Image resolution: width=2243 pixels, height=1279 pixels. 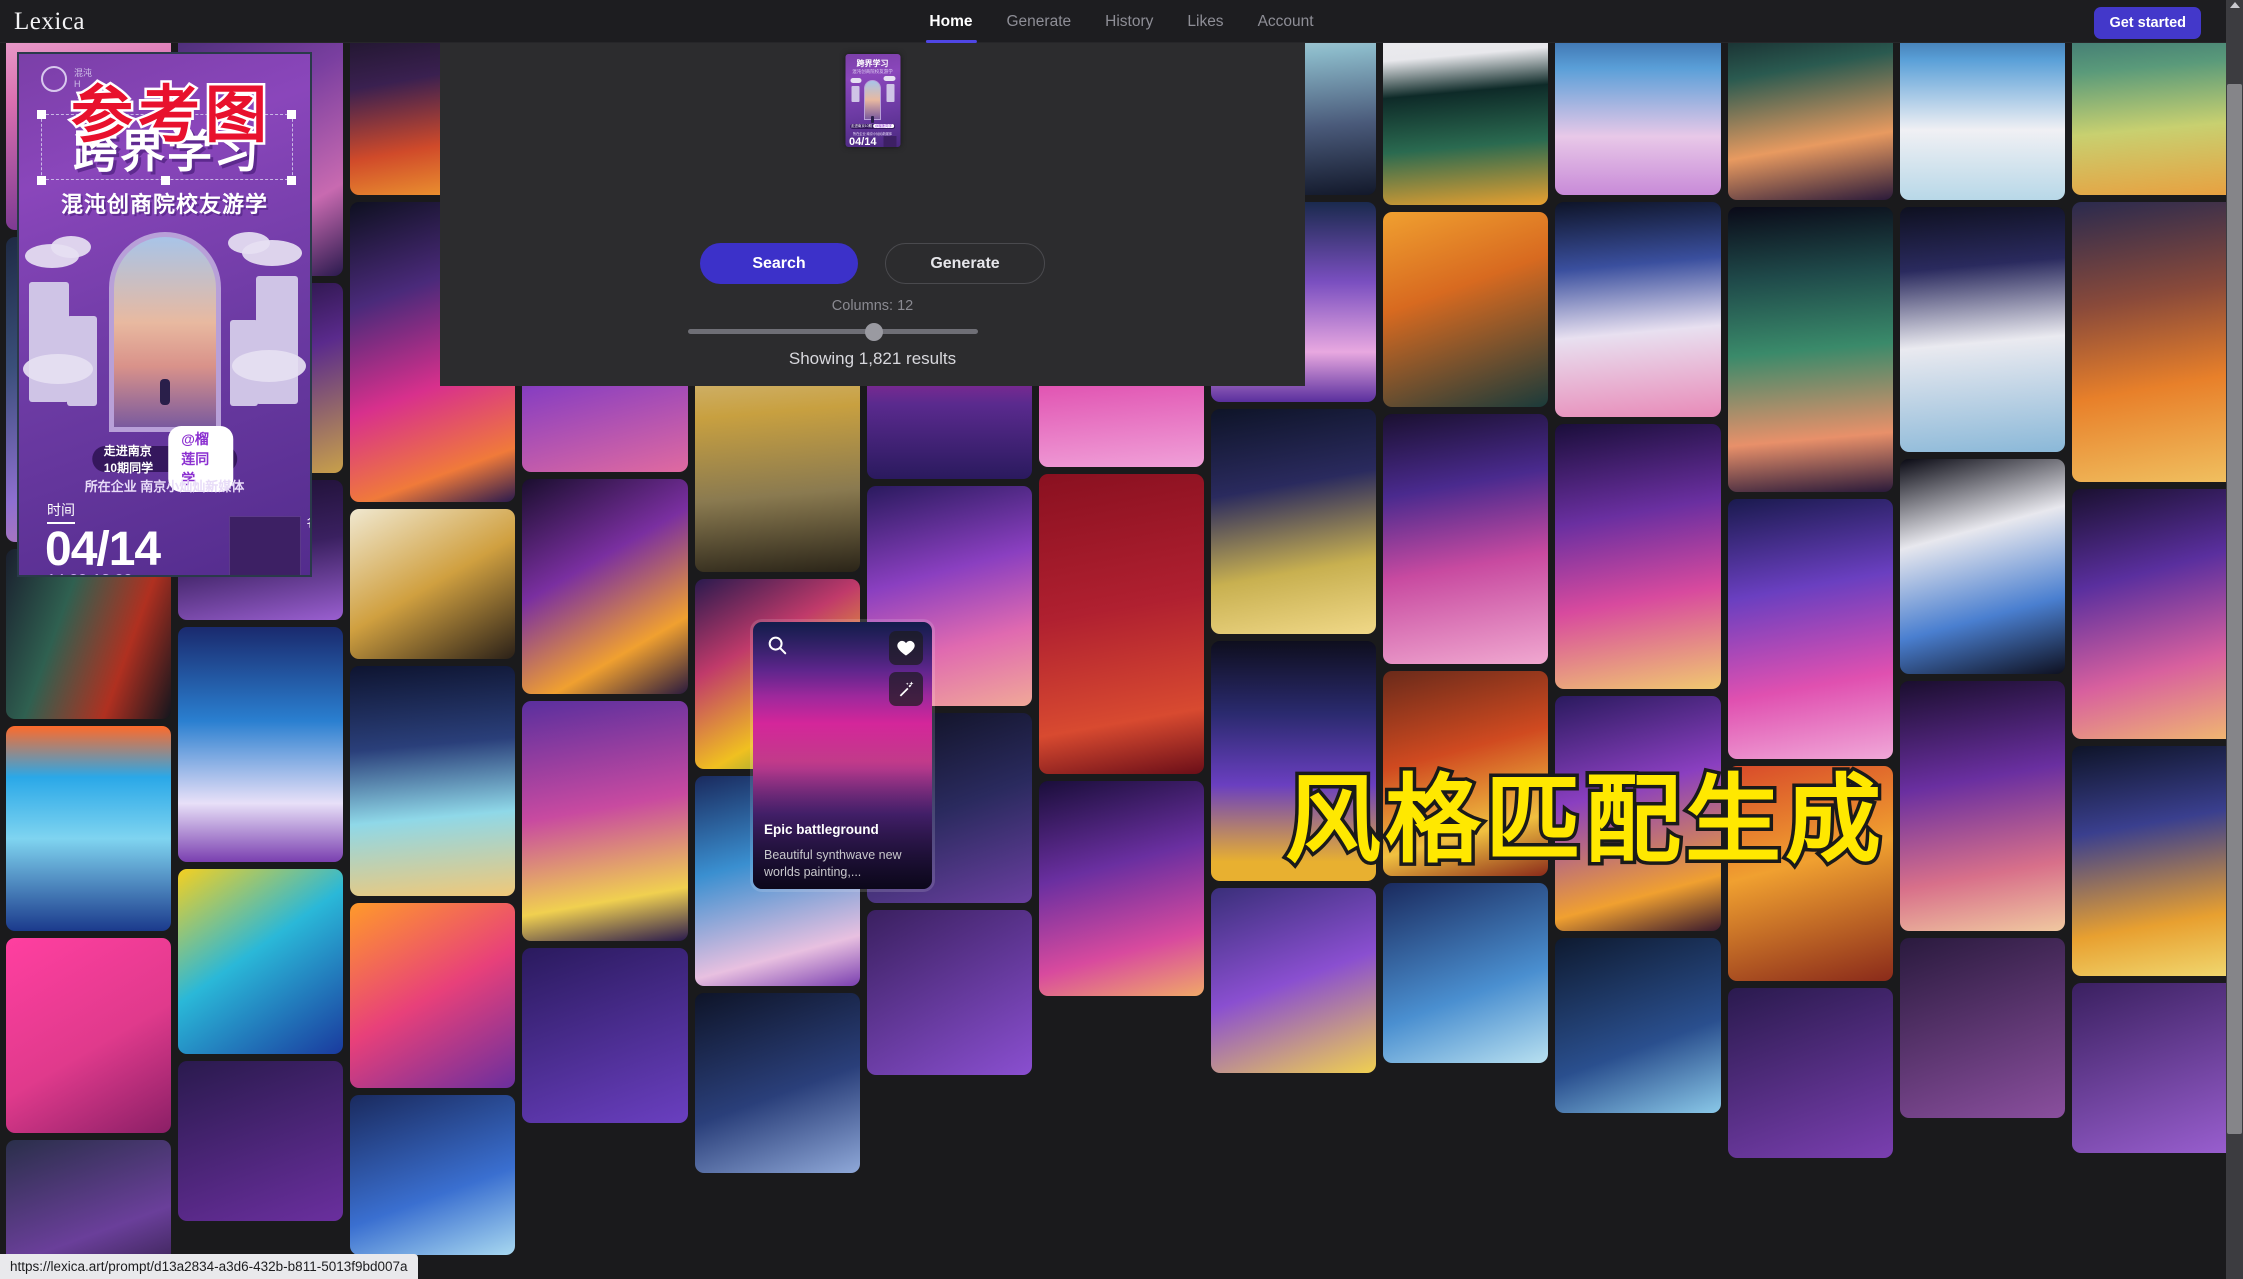 I want to click on get-started-button: Get started, so click(x=2147, y=23).